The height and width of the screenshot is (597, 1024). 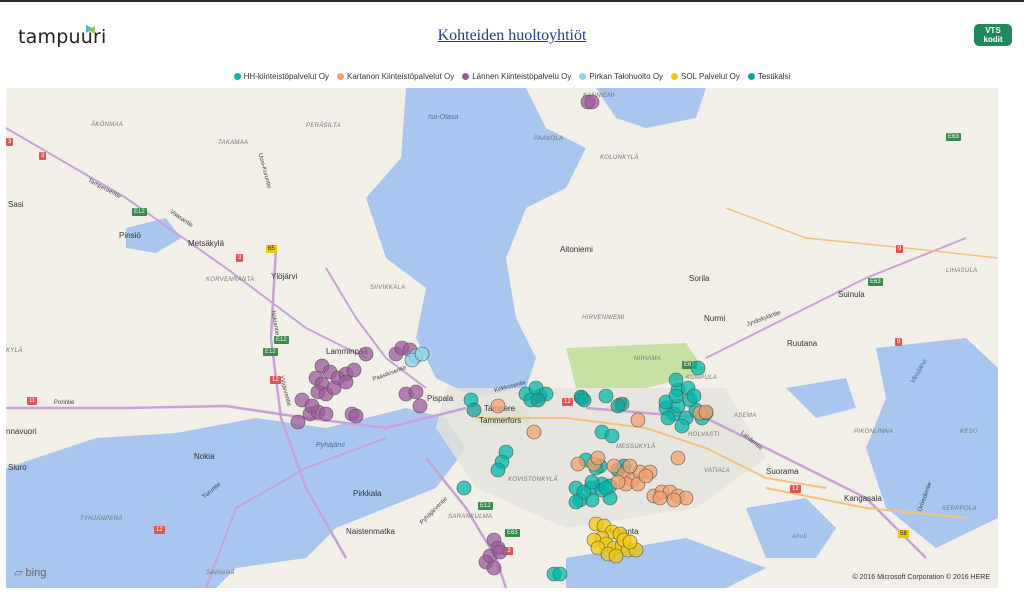 I want to click on legend-item: SOL Palvelut Oy, so click(x=705, y=76).